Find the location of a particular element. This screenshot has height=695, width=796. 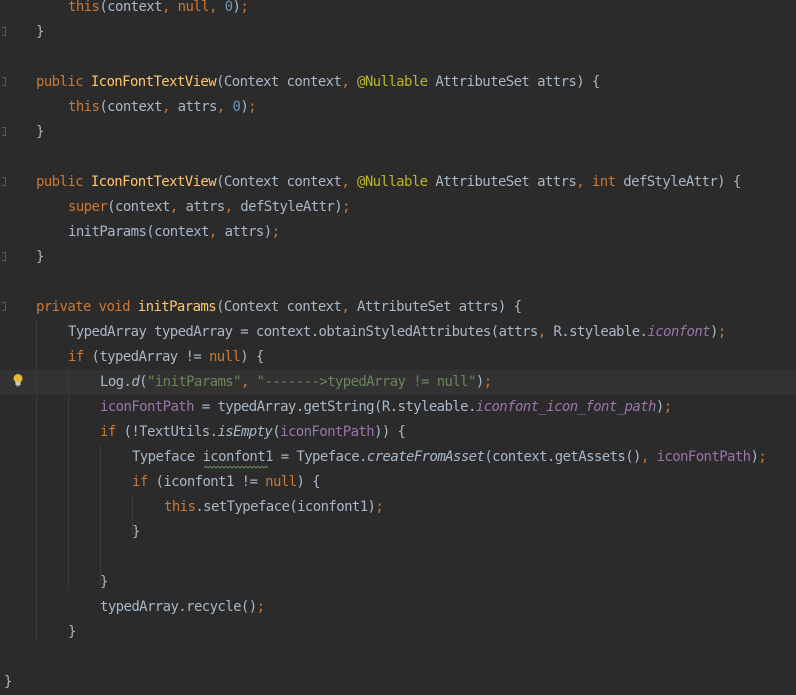

typo-warning-underline is located at coordinates (236, 467).